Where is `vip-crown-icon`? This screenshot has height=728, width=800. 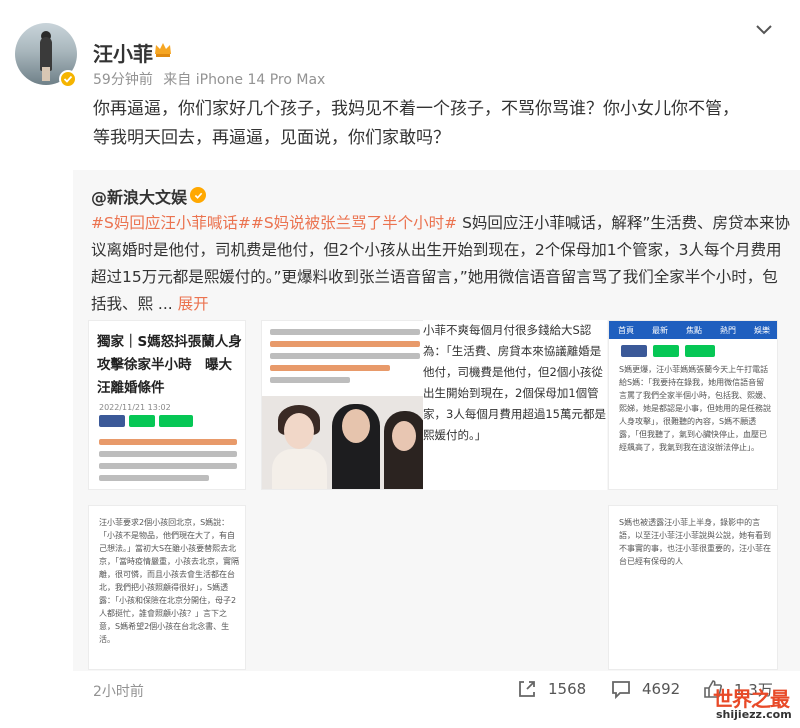
vip-crown-icon is located at coordinates (163, 50).